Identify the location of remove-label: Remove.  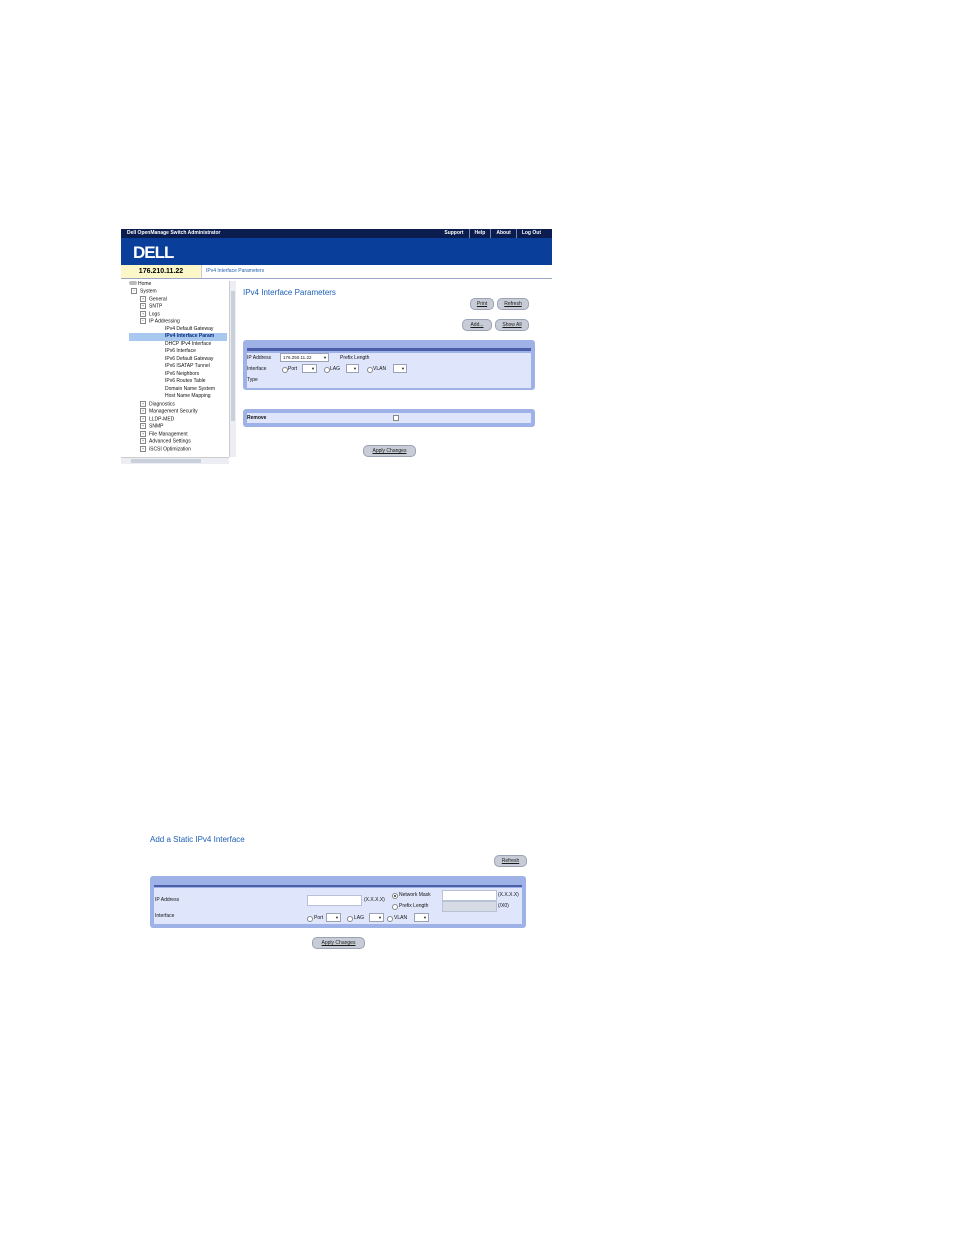
(257, 418).